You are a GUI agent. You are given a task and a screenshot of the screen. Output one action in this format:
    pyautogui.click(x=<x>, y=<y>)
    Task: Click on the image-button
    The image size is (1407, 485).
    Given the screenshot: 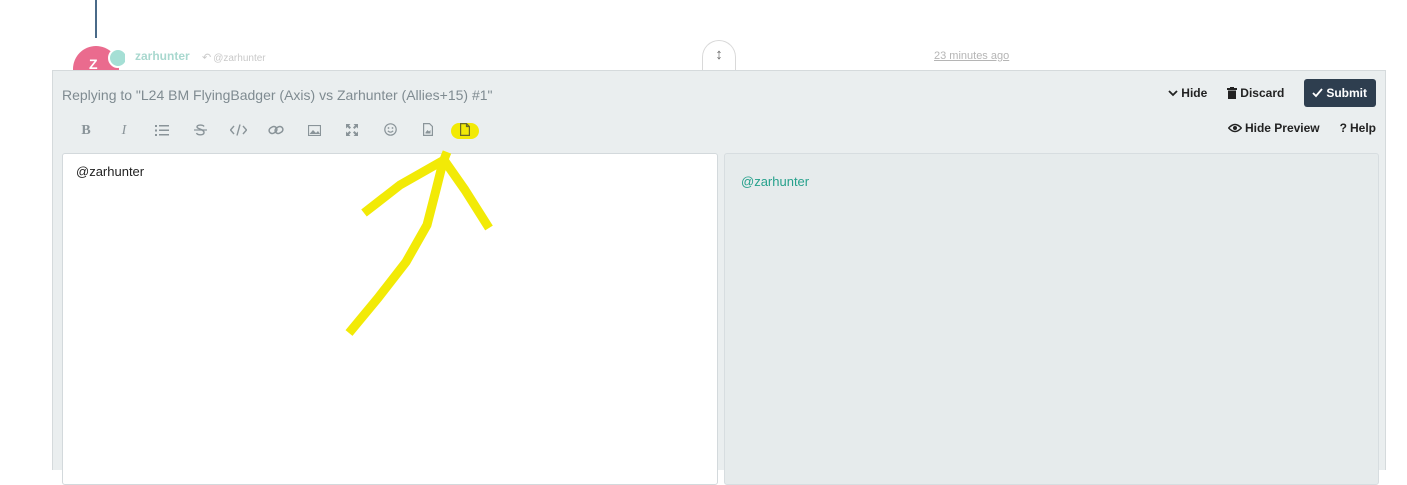 What is the action you would take?
    pyautogui.click(x=314, y=131)
    